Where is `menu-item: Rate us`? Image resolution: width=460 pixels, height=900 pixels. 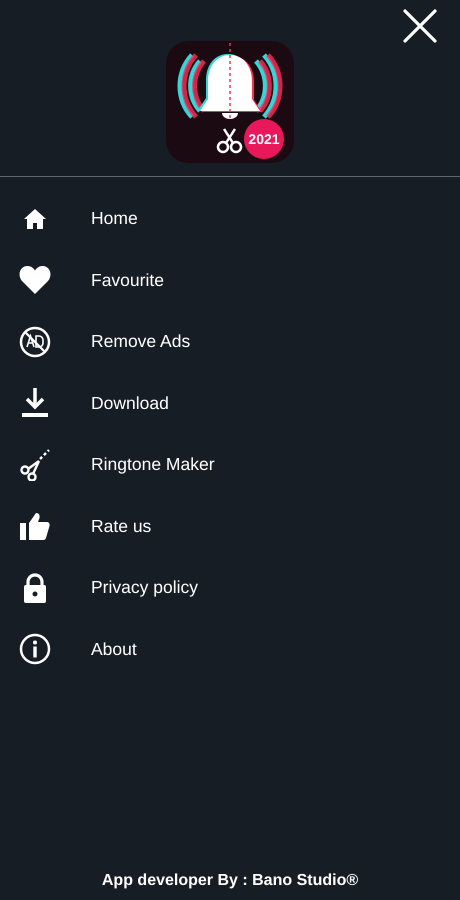
menu-item: Rate us is located at coordinates (230, 526).